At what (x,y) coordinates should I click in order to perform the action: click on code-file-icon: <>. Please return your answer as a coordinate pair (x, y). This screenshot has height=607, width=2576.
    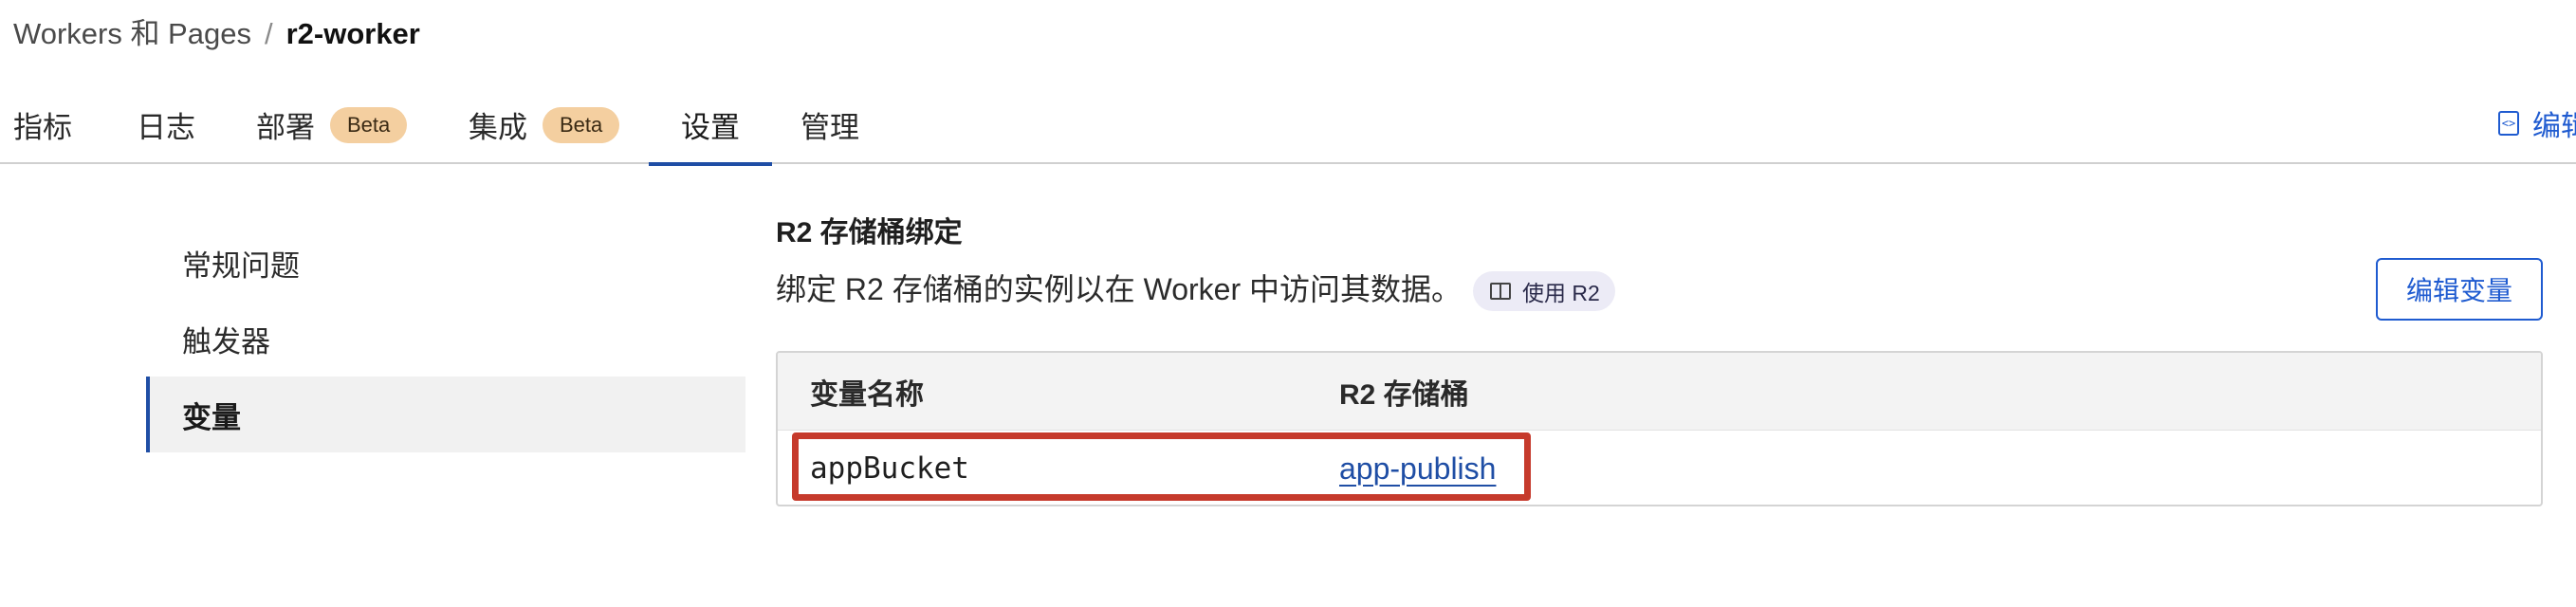
    Looking at the image, I should click on (2508, 124).